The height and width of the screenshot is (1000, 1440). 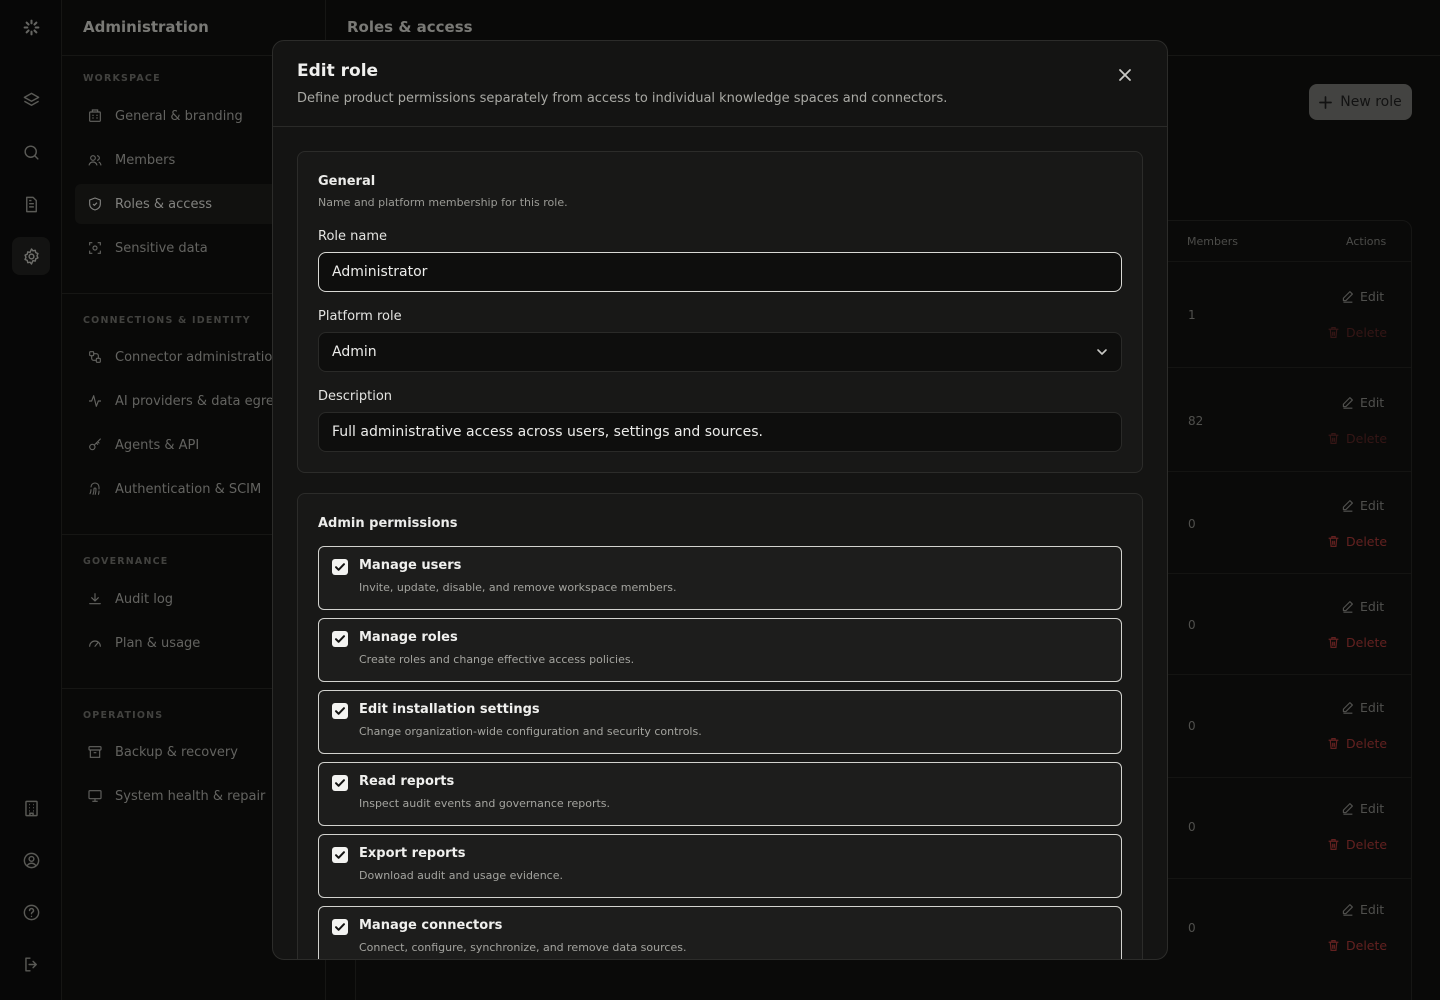 What do you see at coordinates (408, 637) in the screenshot?
I see `permission-title: Manage roles` at bounding box center [408, 637].